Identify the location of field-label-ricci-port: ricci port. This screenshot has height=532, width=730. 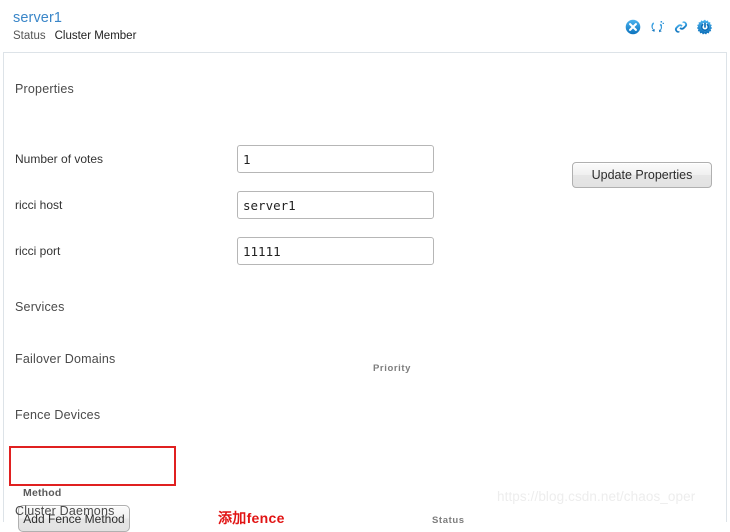
(38, 251).